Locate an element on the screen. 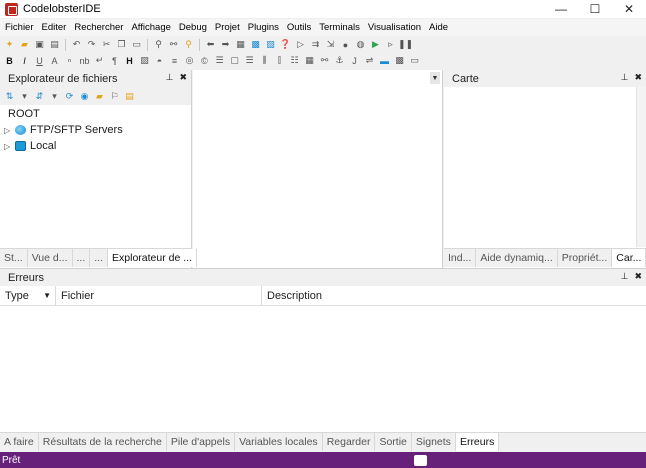 This screenshot has width=646, height=468. picture-icon: ▩ is located at coordinates (399, 60).